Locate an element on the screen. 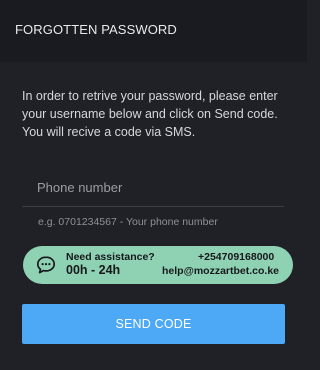 This screenshot has width=320, height=370. assistance-hours: 00h - 24h is located at coordinates (93, 270).